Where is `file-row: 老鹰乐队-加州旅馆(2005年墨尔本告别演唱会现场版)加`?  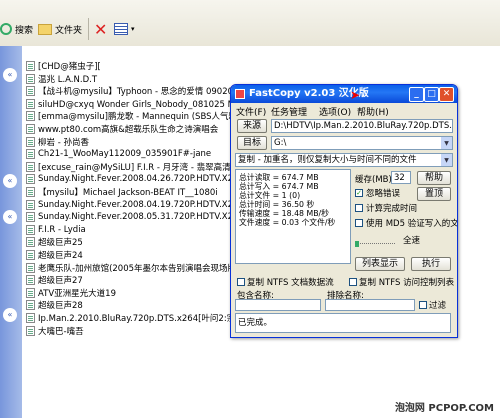 file-row: 老鹰乐队-加州旅馆(2005年墨尔本告别演唱会现场版)加 is located at coordinates (137, 268).